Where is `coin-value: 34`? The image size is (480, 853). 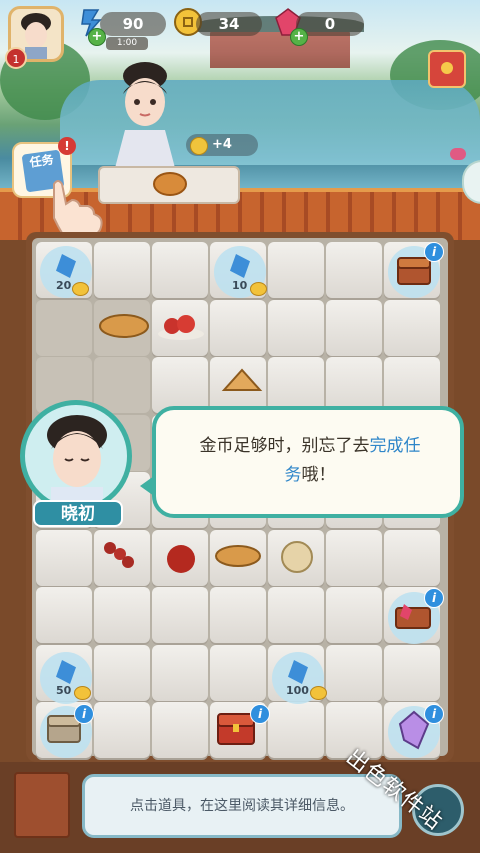
coin-value: 34 is located at coordinates (229, 24).